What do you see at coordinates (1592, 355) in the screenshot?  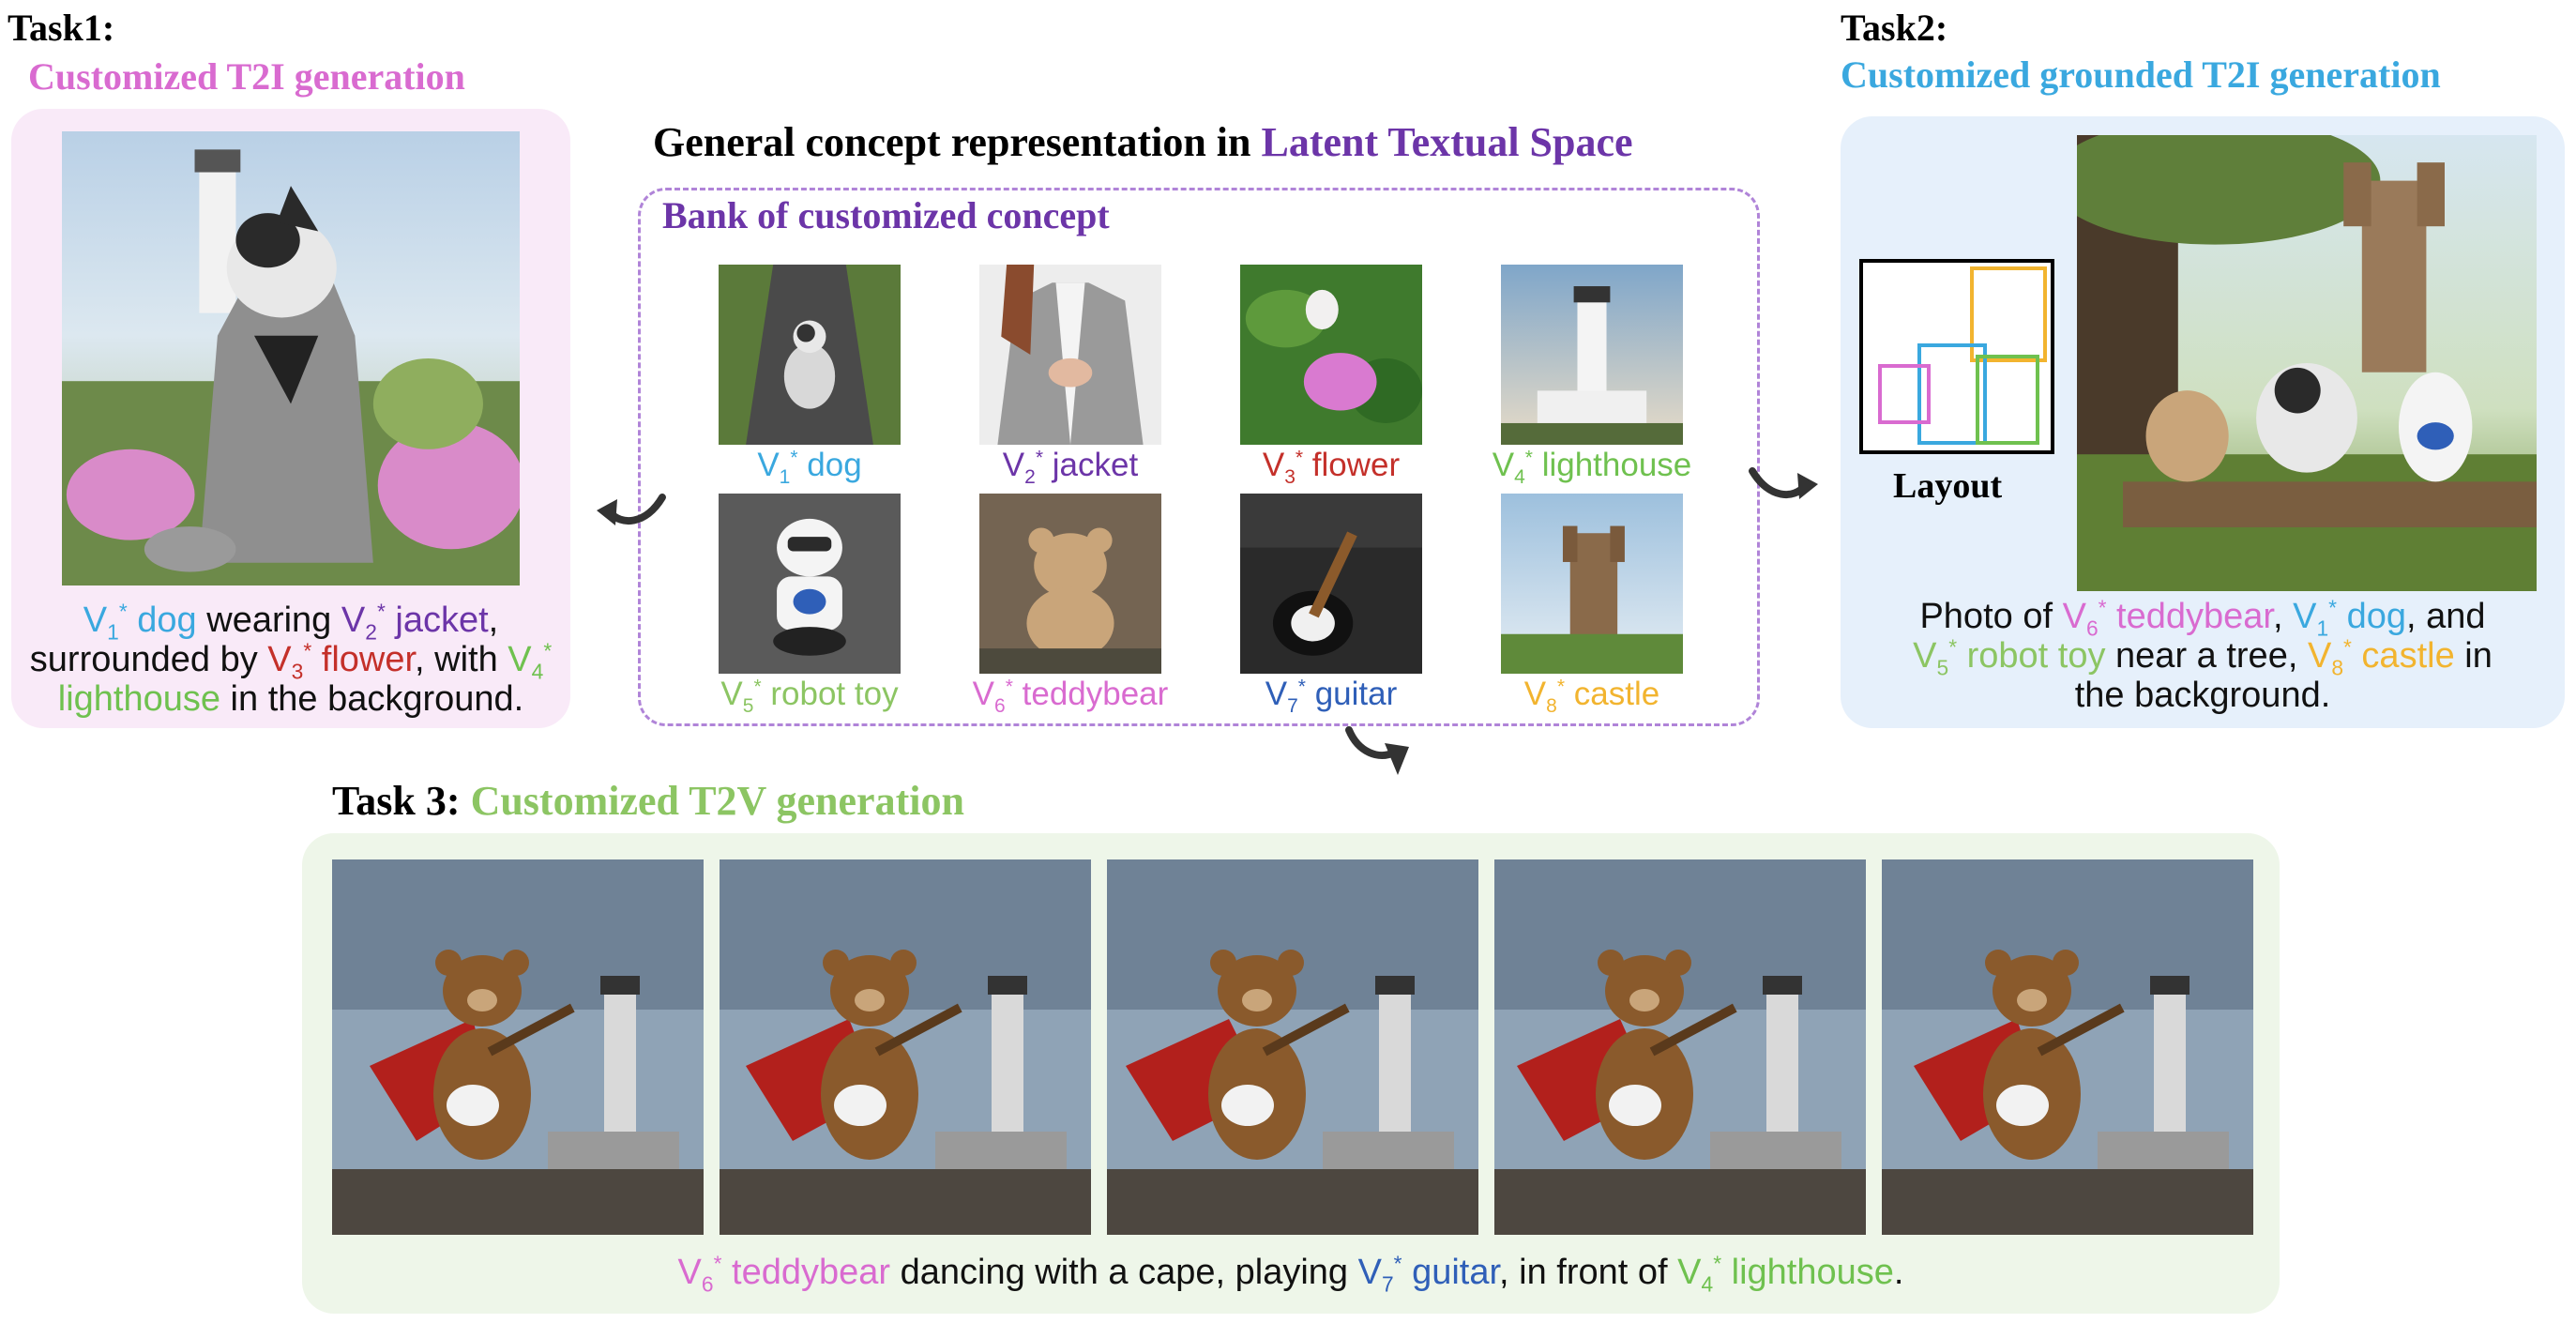 I see `lighthouse-photo` at bounding box center [1592, 355].